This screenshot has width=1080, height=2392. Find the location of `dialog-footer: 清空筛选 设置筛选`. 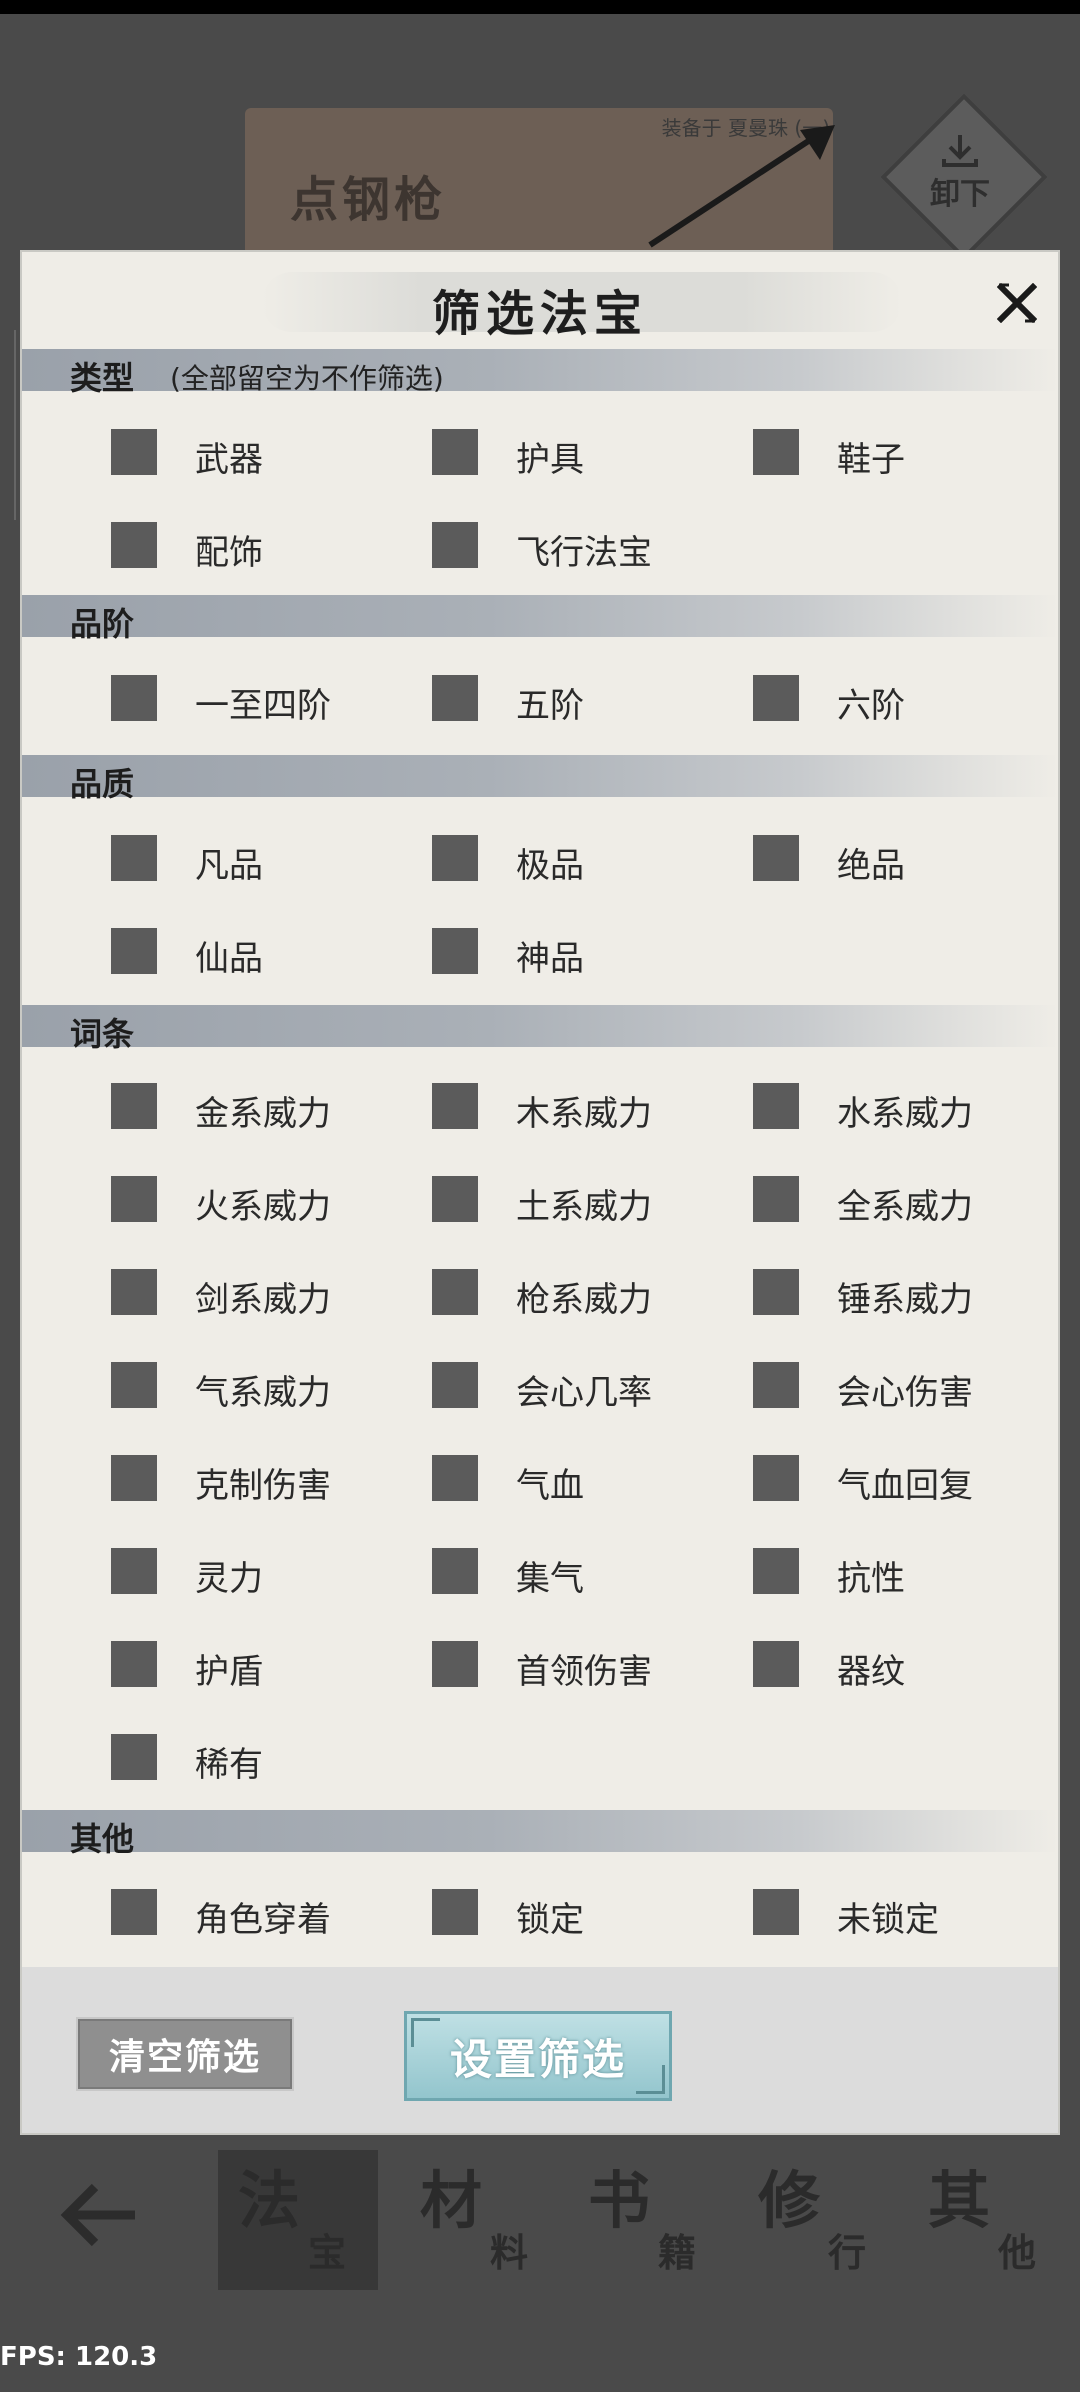

dialog-footer: 清空筛选 设置筛选 is located at coordinates (540, 2050).